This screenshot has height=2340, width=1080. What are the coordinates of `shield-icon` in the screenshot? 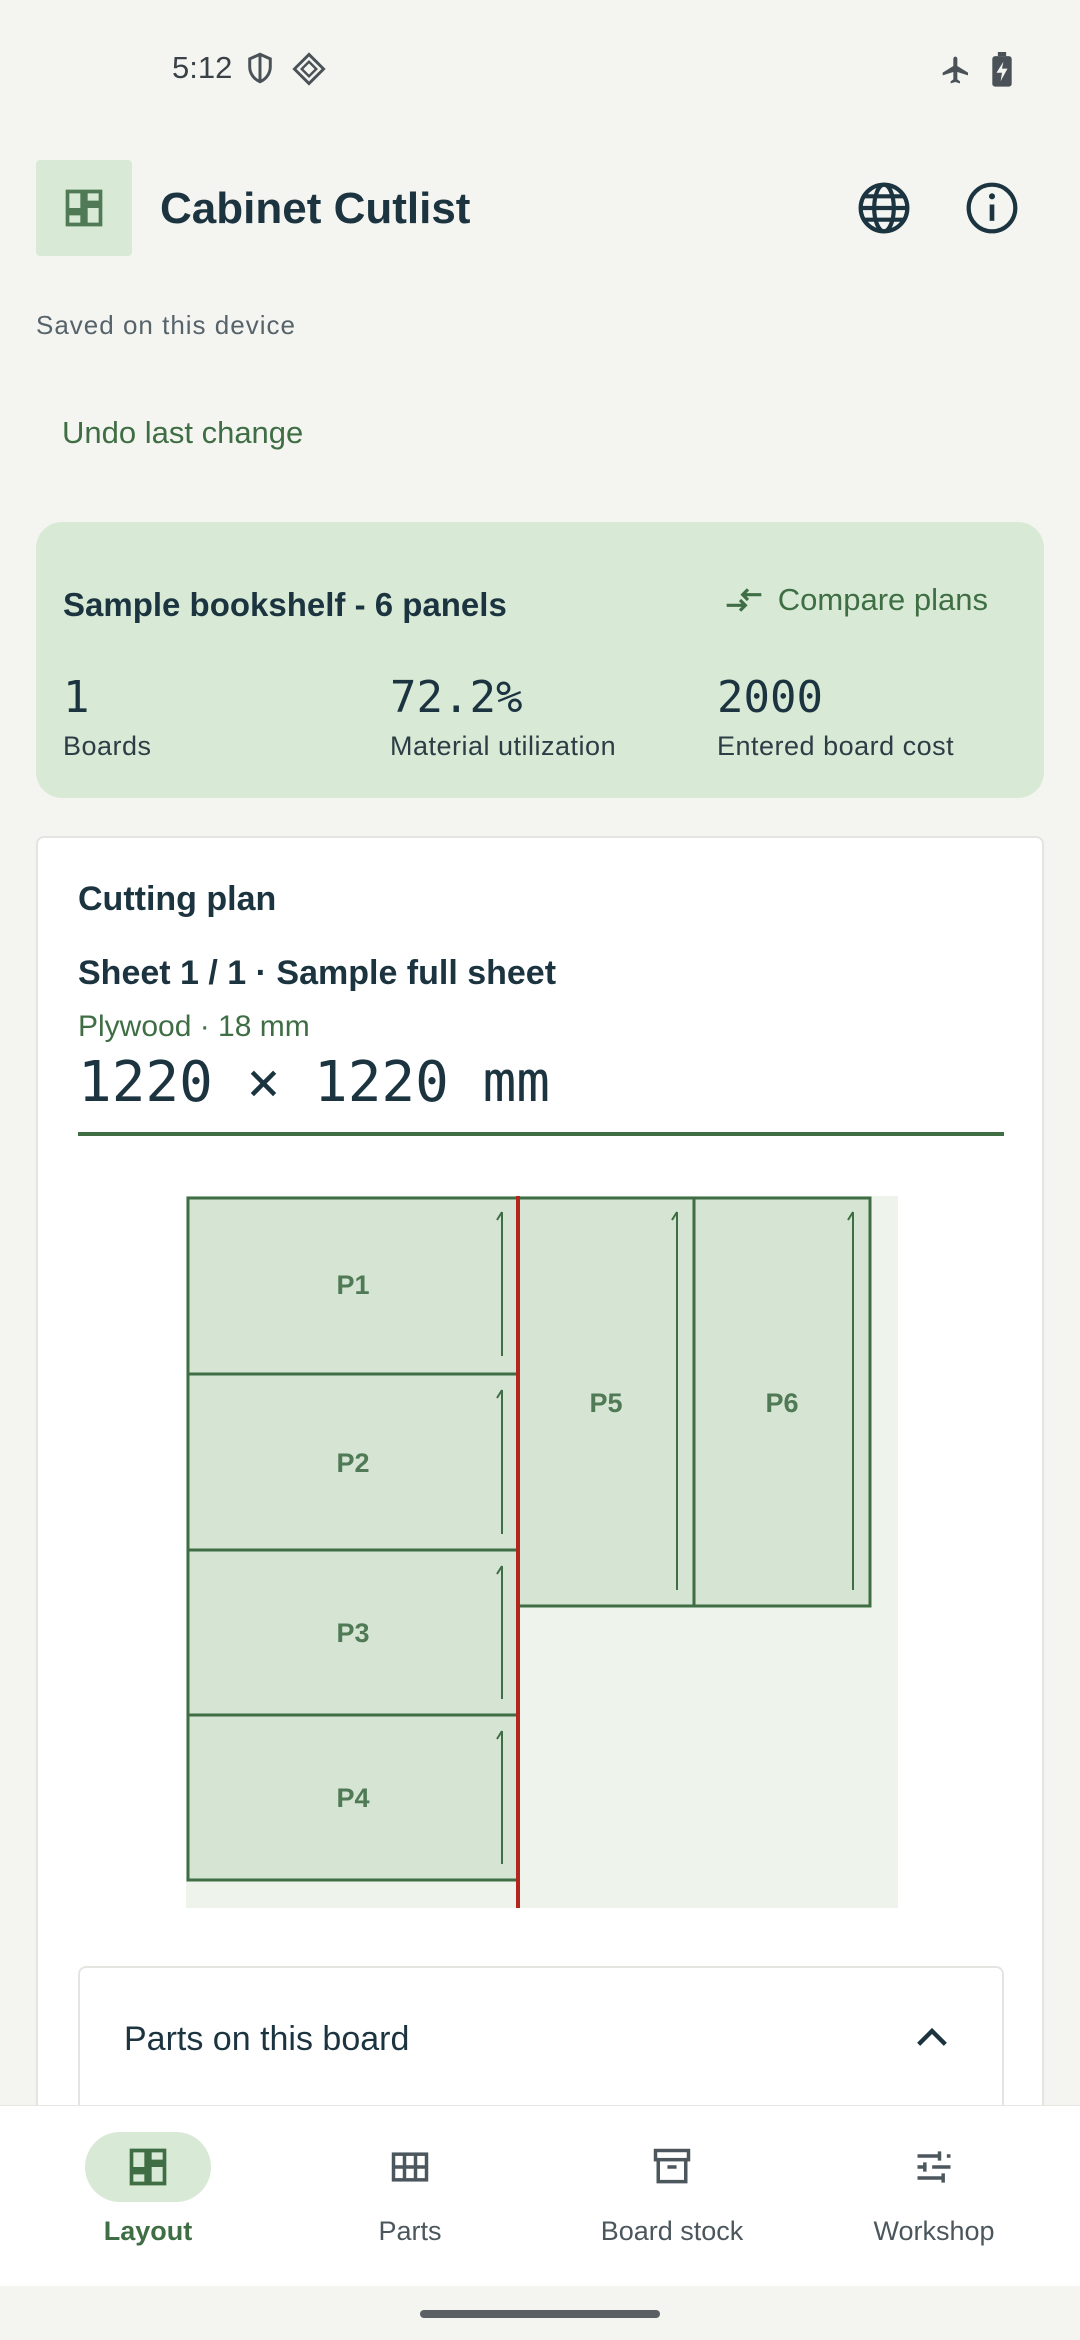 It's located at (260, 68).